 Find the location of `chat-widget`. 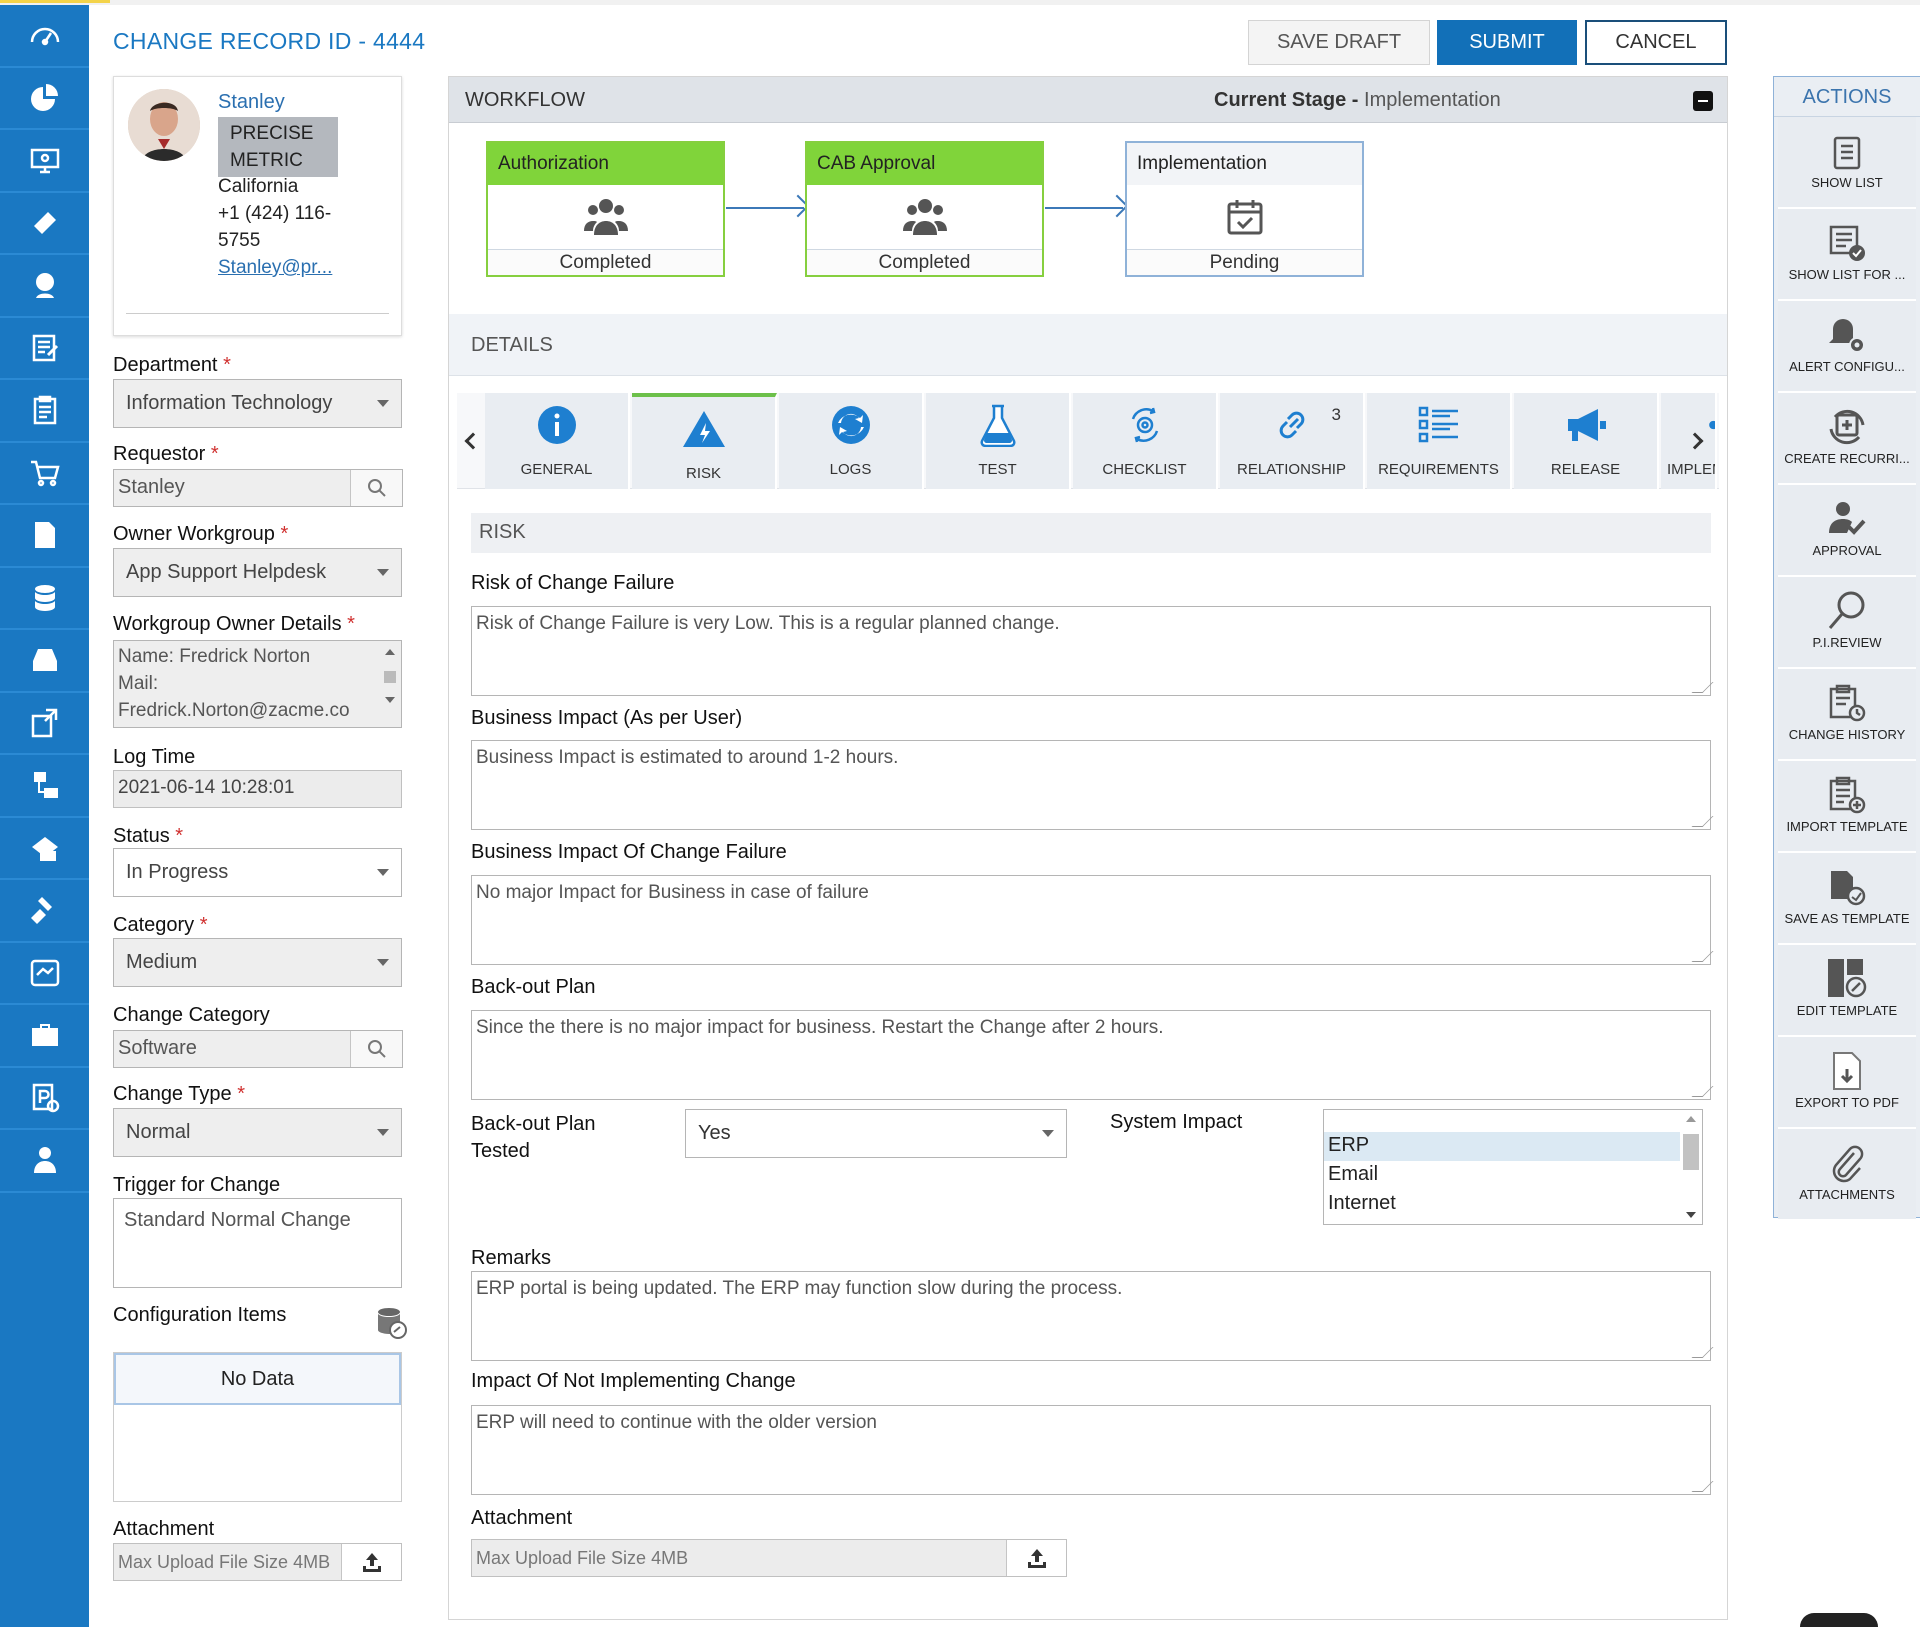

chat-widget is located at coordinates (1839, 1620).